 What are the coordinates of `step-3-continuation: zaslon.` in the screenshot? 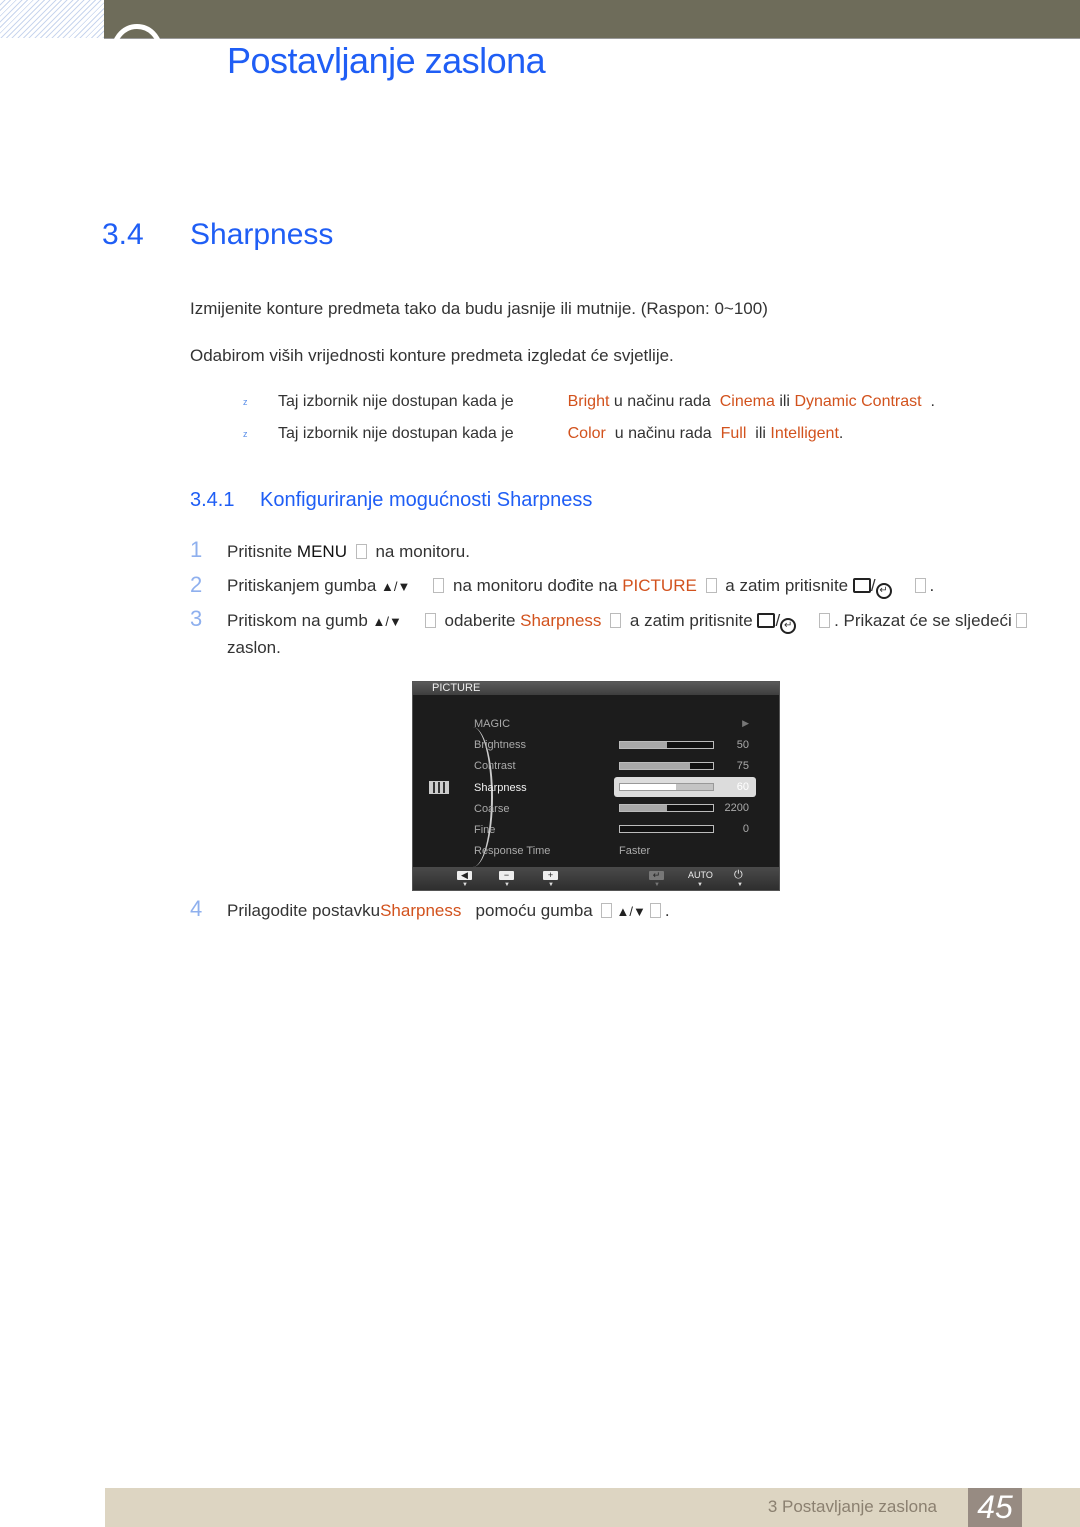 It's located at (254, 647).